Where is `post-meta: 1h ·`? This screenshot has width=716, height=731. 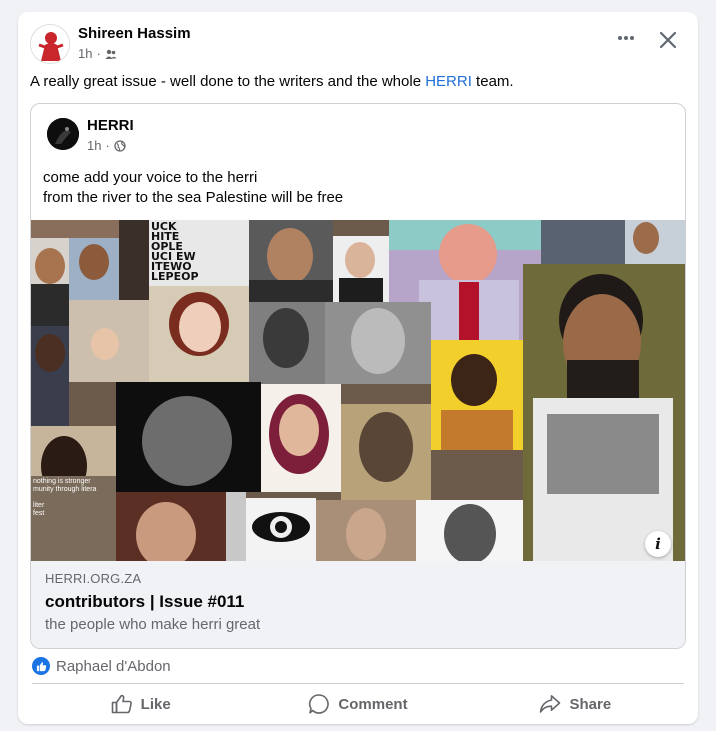 post-meta: 1h · is located at coordinates (97, 54).